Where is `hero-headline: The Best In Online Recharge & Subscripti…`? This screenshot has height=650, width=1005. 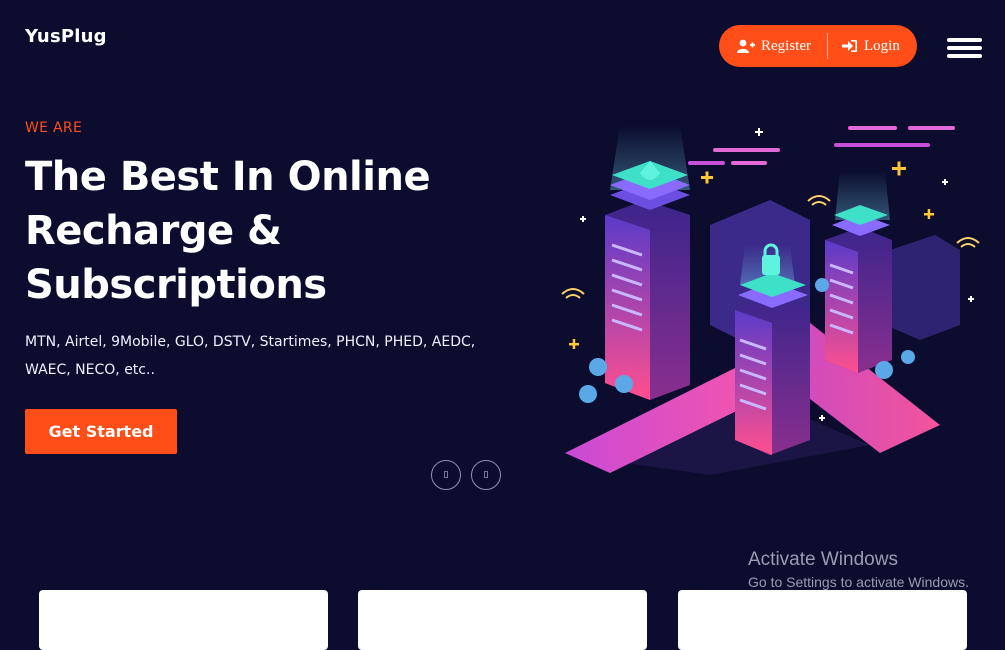 hero-headline: The Best In Online Recharge & Subscripti… is located at coordinates (260, 231).